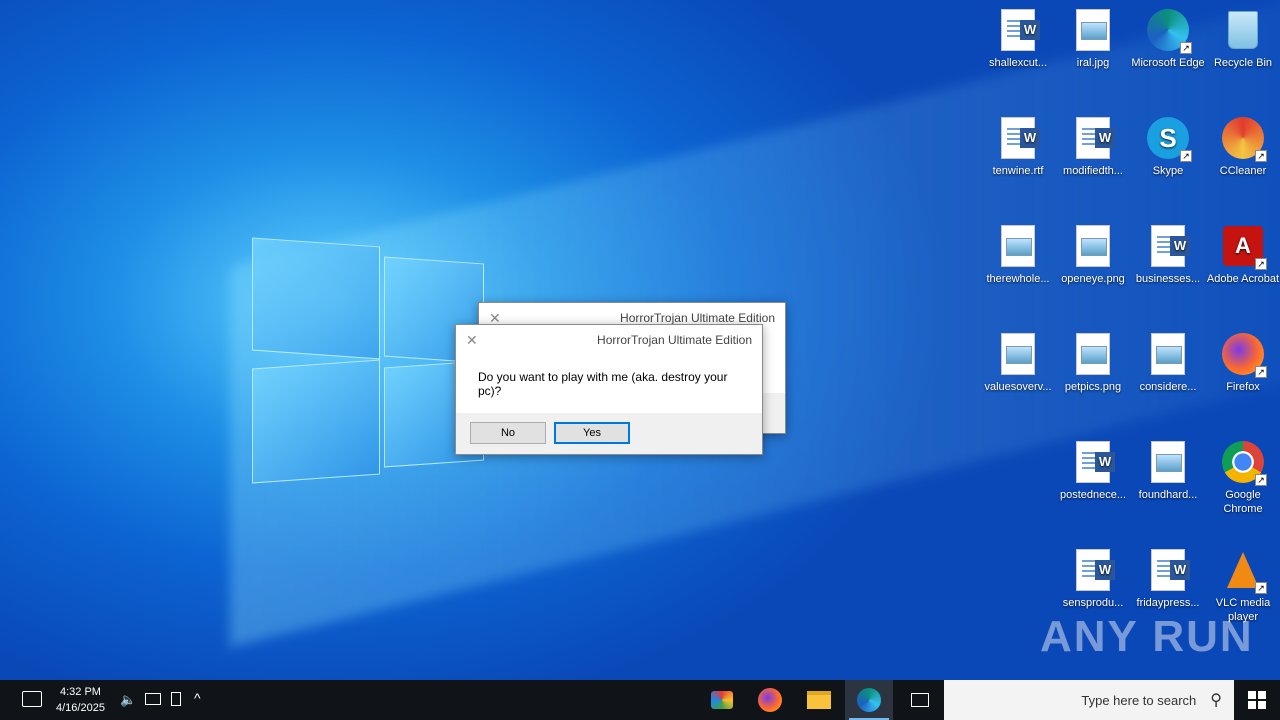 Image resolution: width=1280 pixels, height=720 pixels. I want to click on desktop-icon-label: iral.jpg, so click(1093, 63).